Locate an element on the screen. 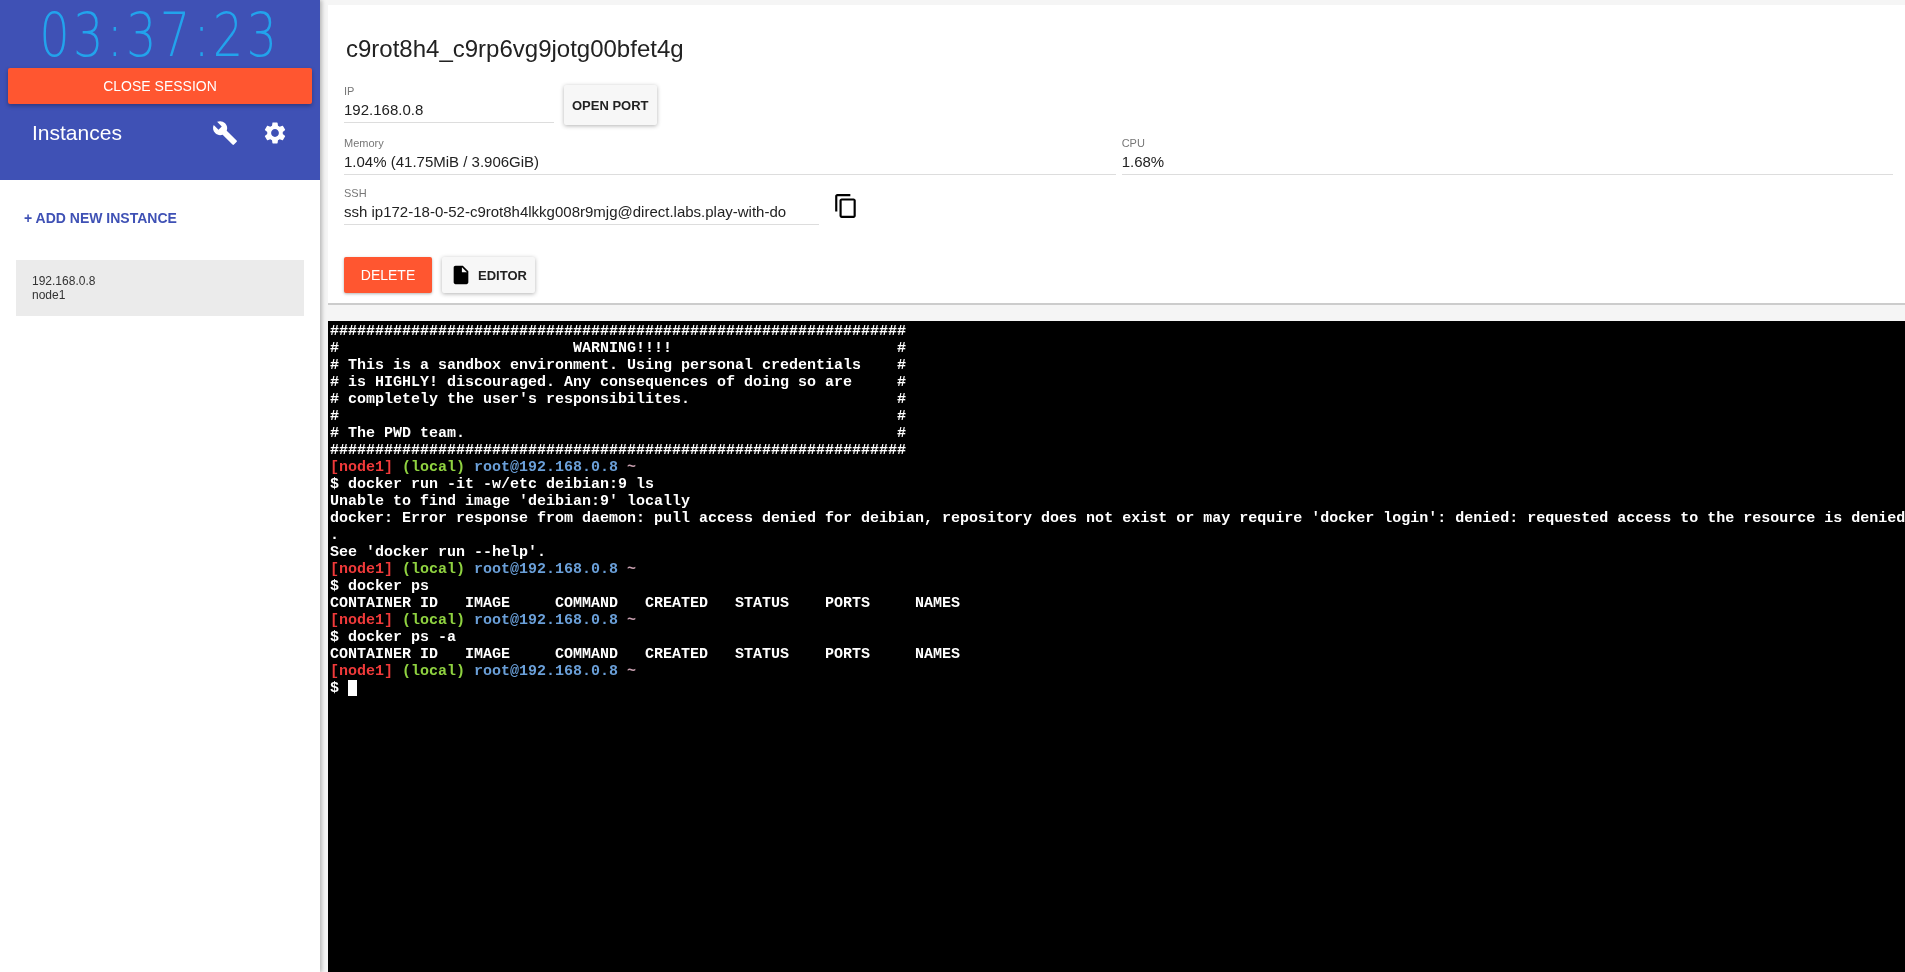 This screenshot has width=1905, height=972. open-port-button: OPEN PORT is located at coordinates (610, 105).